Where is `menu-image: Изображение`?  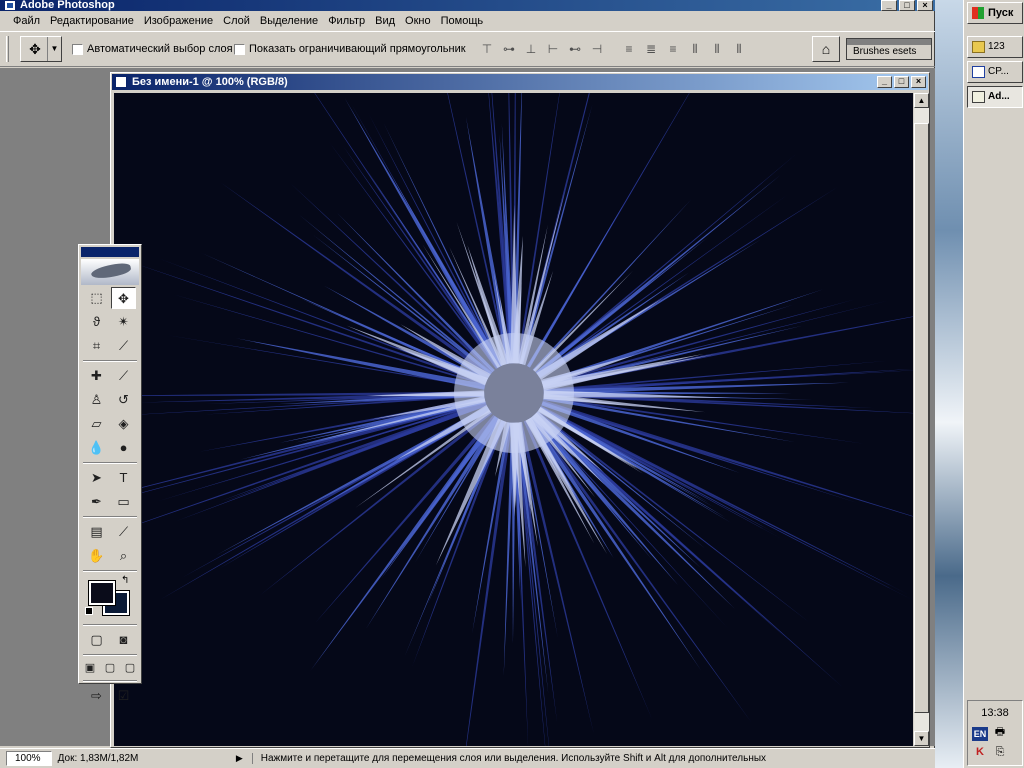
menu-image: Изображение is located at coordinates (178, 21).